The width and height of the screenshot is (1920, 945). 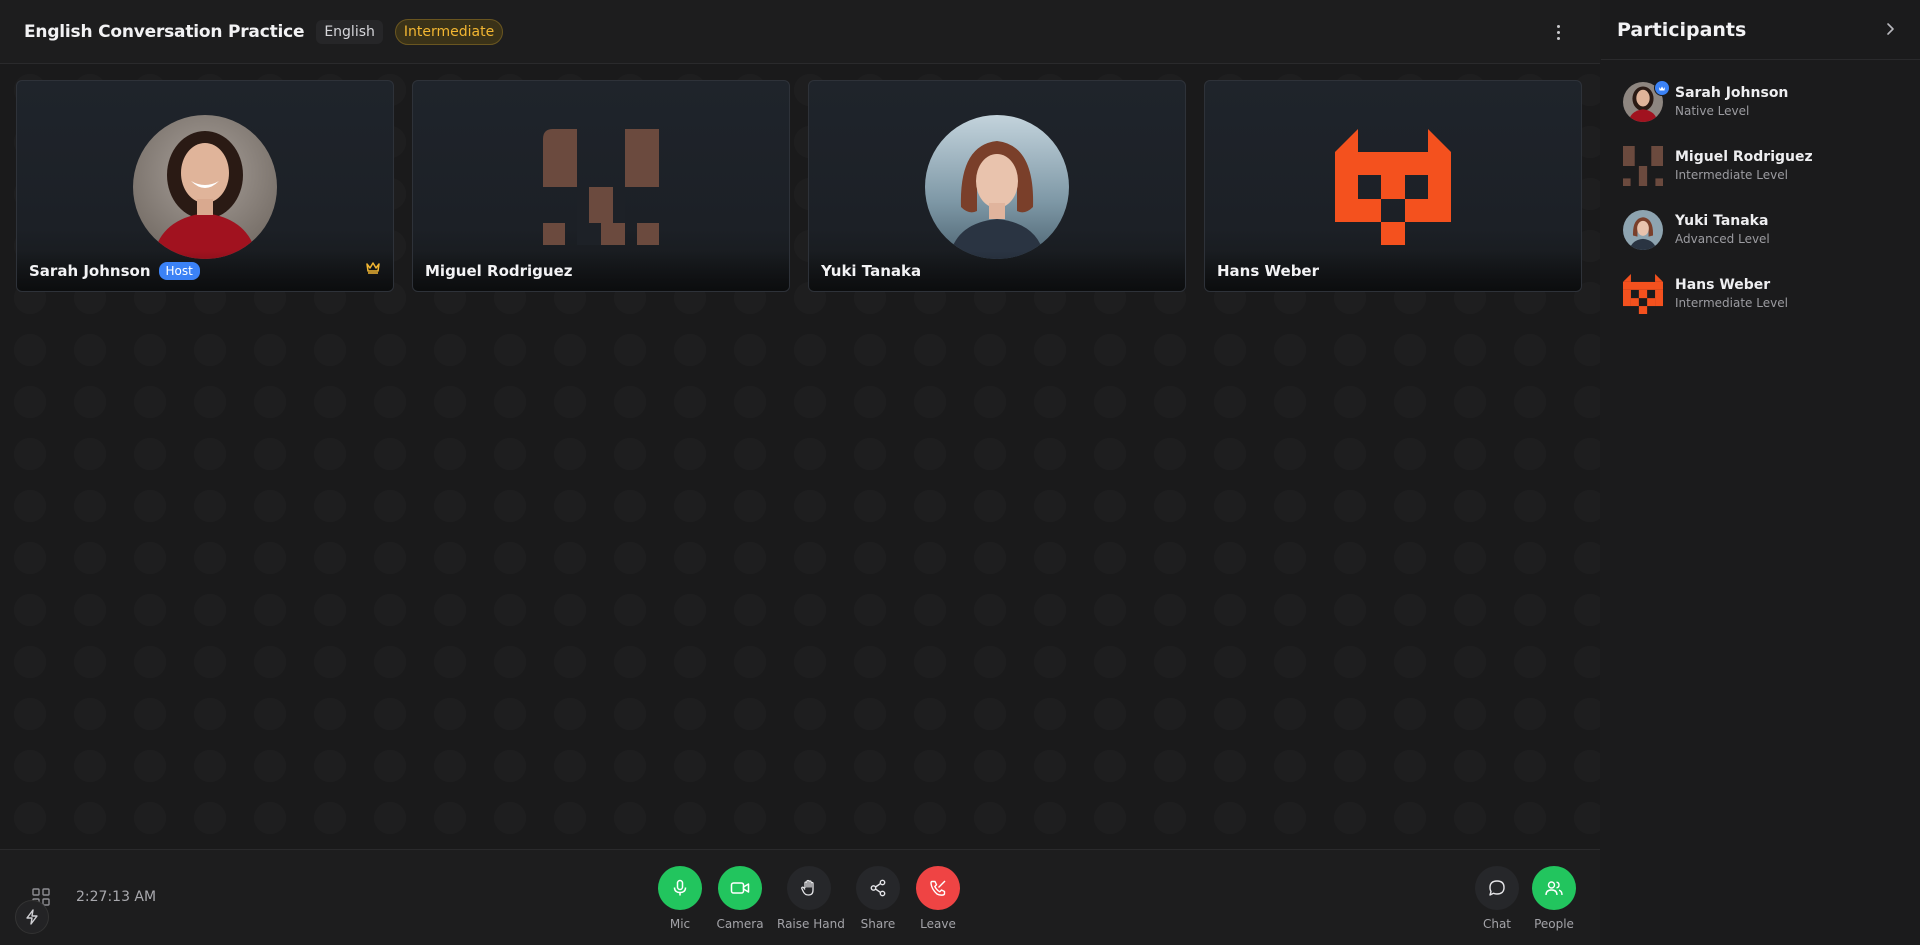 I want to click on share-icon, so click(x=878, y=888).